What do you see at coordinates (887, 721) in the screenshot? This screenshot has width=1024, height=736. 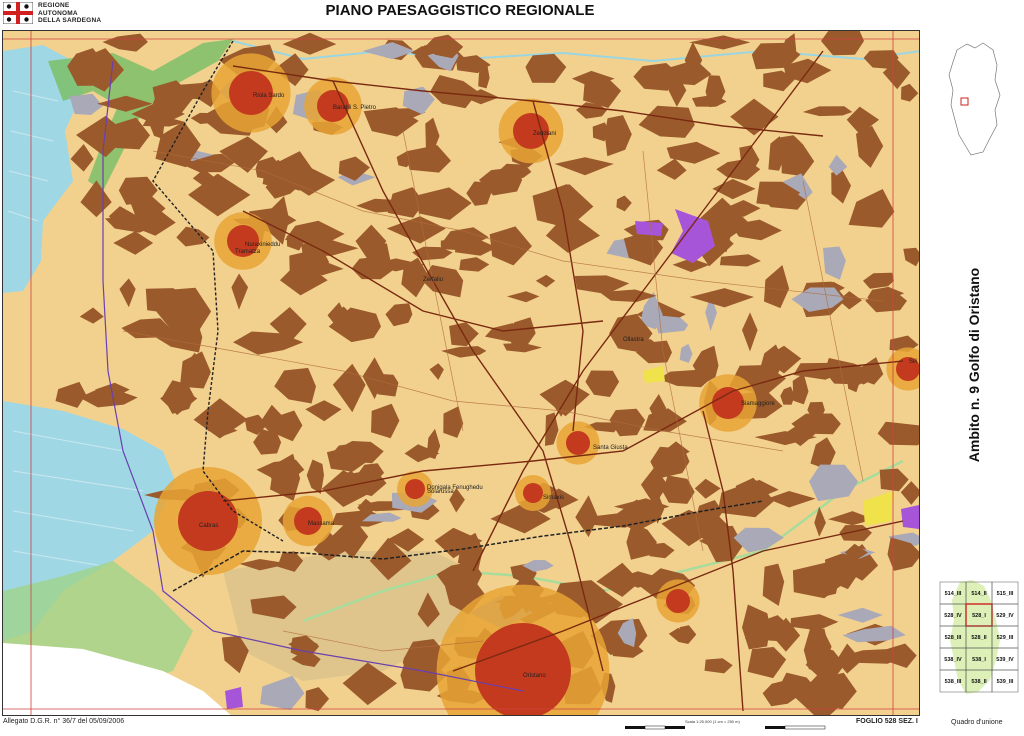 I see `sheet-number: FOGLIO 528 SEZ. I` at bounding box center [887, 721].